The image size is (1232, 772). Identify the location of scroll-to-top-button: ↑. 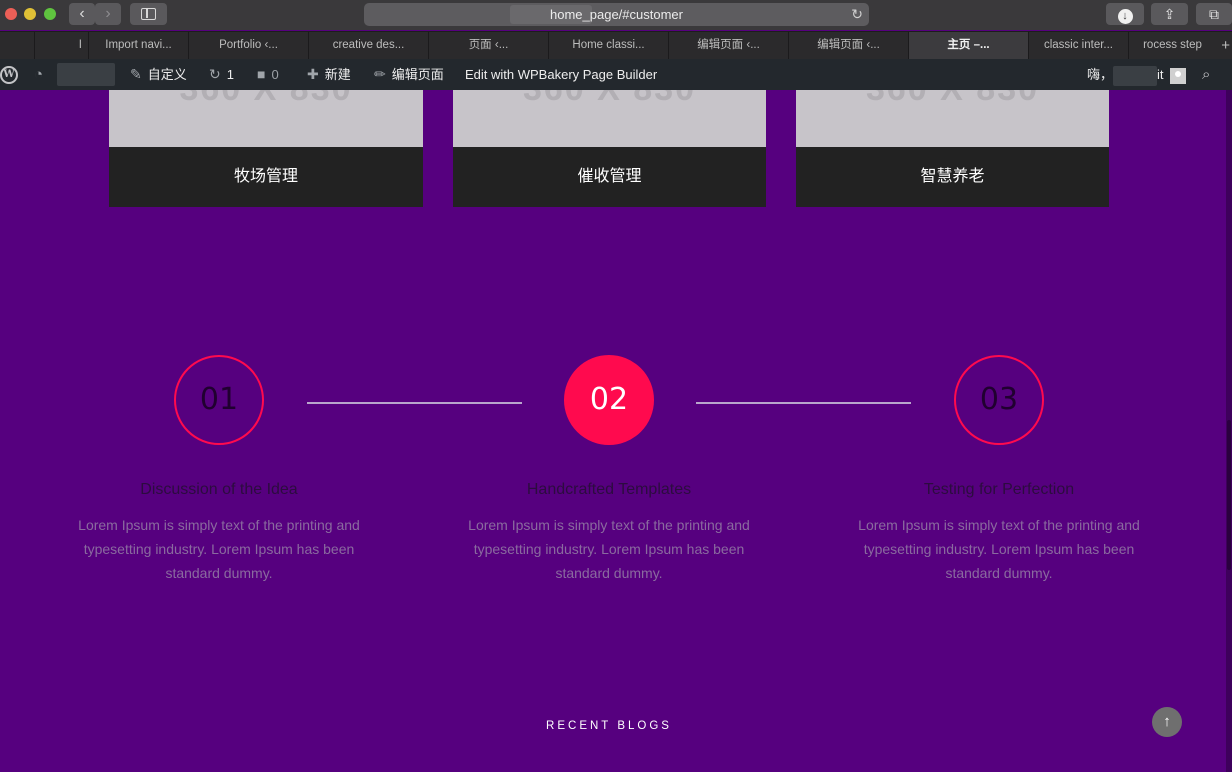
(1167, 722).